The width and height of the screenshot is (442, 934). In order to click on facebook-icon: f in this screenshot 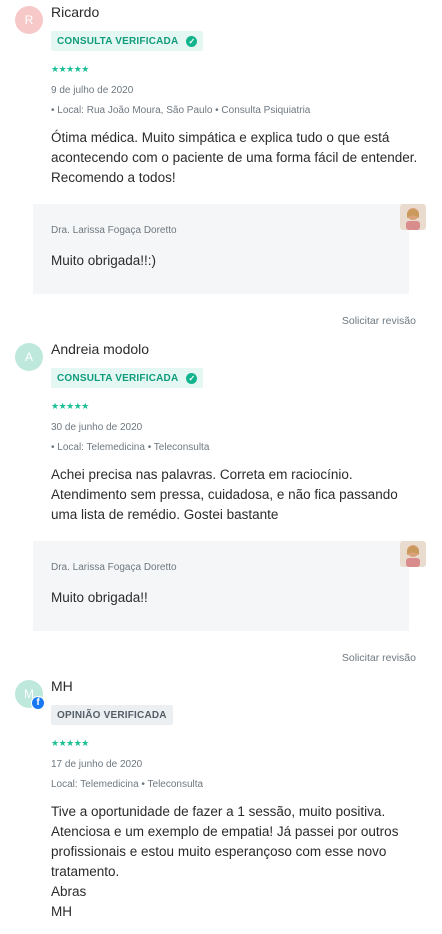, I will do `click(38, 703)`.